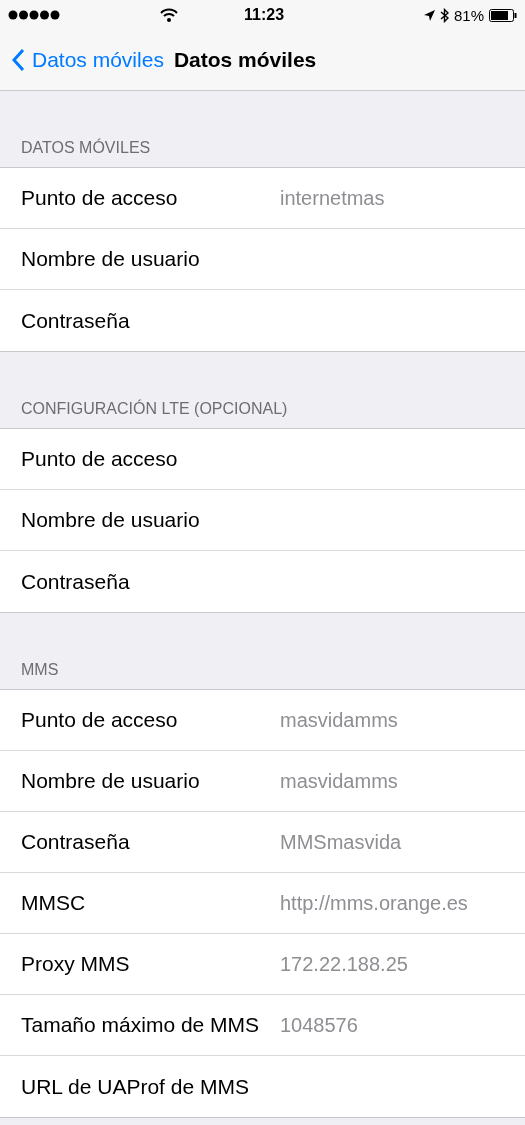  What do you see at coordinates (395, 964) in the screenshot?
I see `text-field: 172.22.188.25` at bounding box center [395, 964].